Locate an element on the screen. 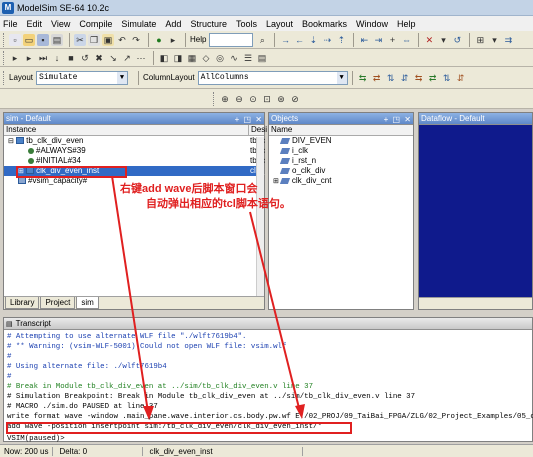 This screenshot has width=533, height=457. status-bar: Now: 200 us Delta: 0 clk_div_even_inst is located at coordinates (266, 450).